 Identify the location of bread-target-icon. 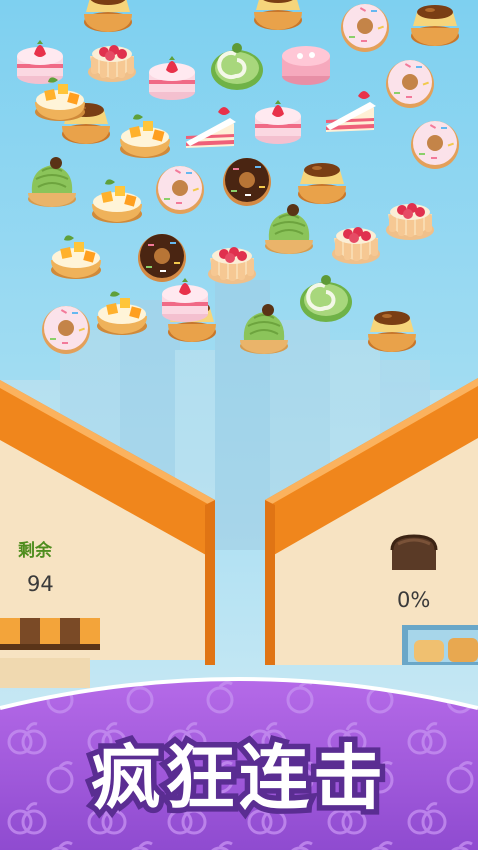
(414, 553).